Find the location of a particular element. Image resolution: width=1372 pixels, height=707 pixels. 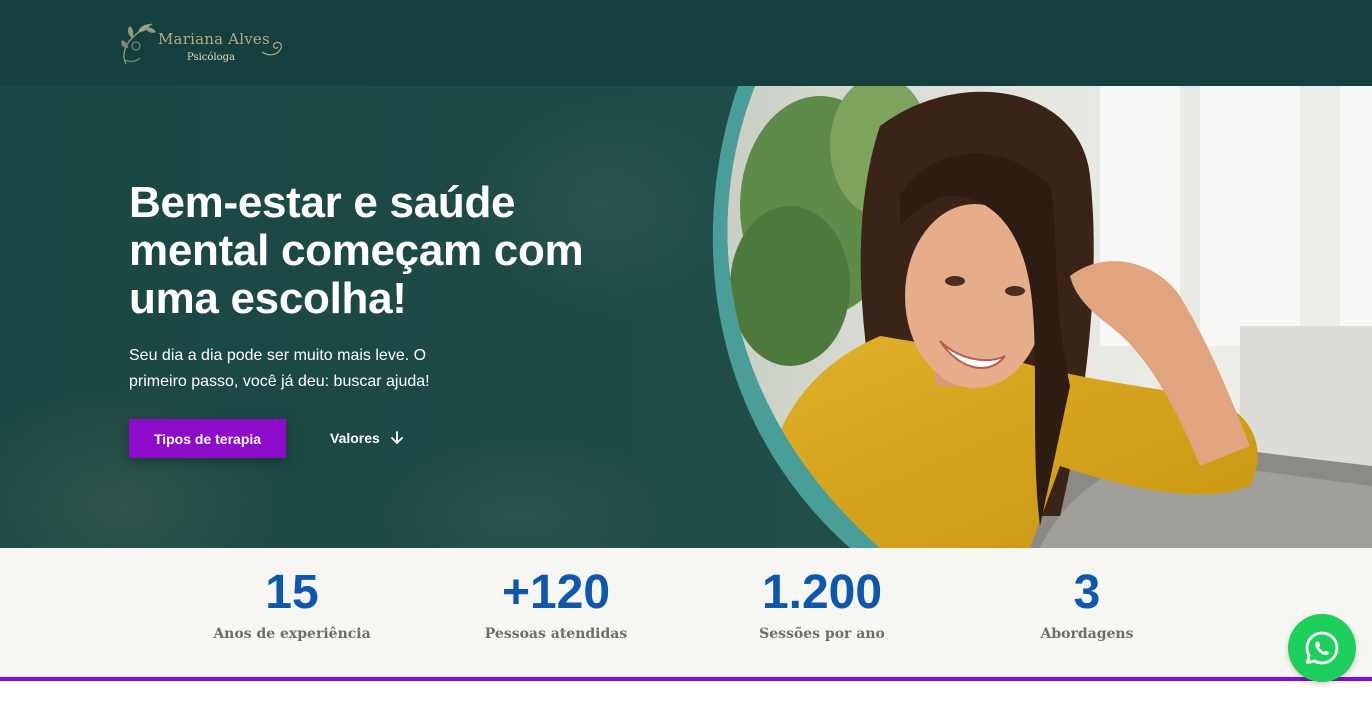

stat-label: Sessões por ano is located at coordinates (822, 634).